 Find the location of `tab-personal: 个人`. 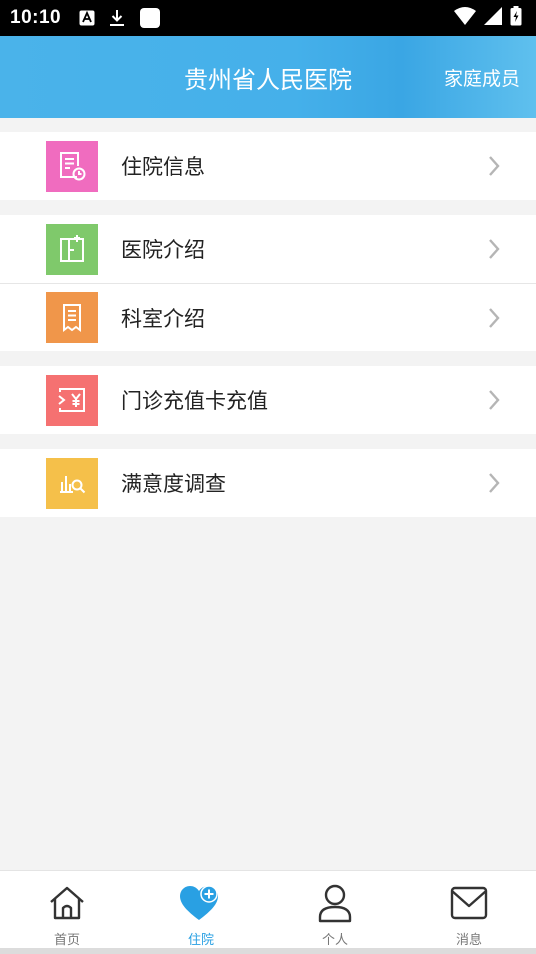

tab-personal: 个人 is located at coordinates (335, 909).